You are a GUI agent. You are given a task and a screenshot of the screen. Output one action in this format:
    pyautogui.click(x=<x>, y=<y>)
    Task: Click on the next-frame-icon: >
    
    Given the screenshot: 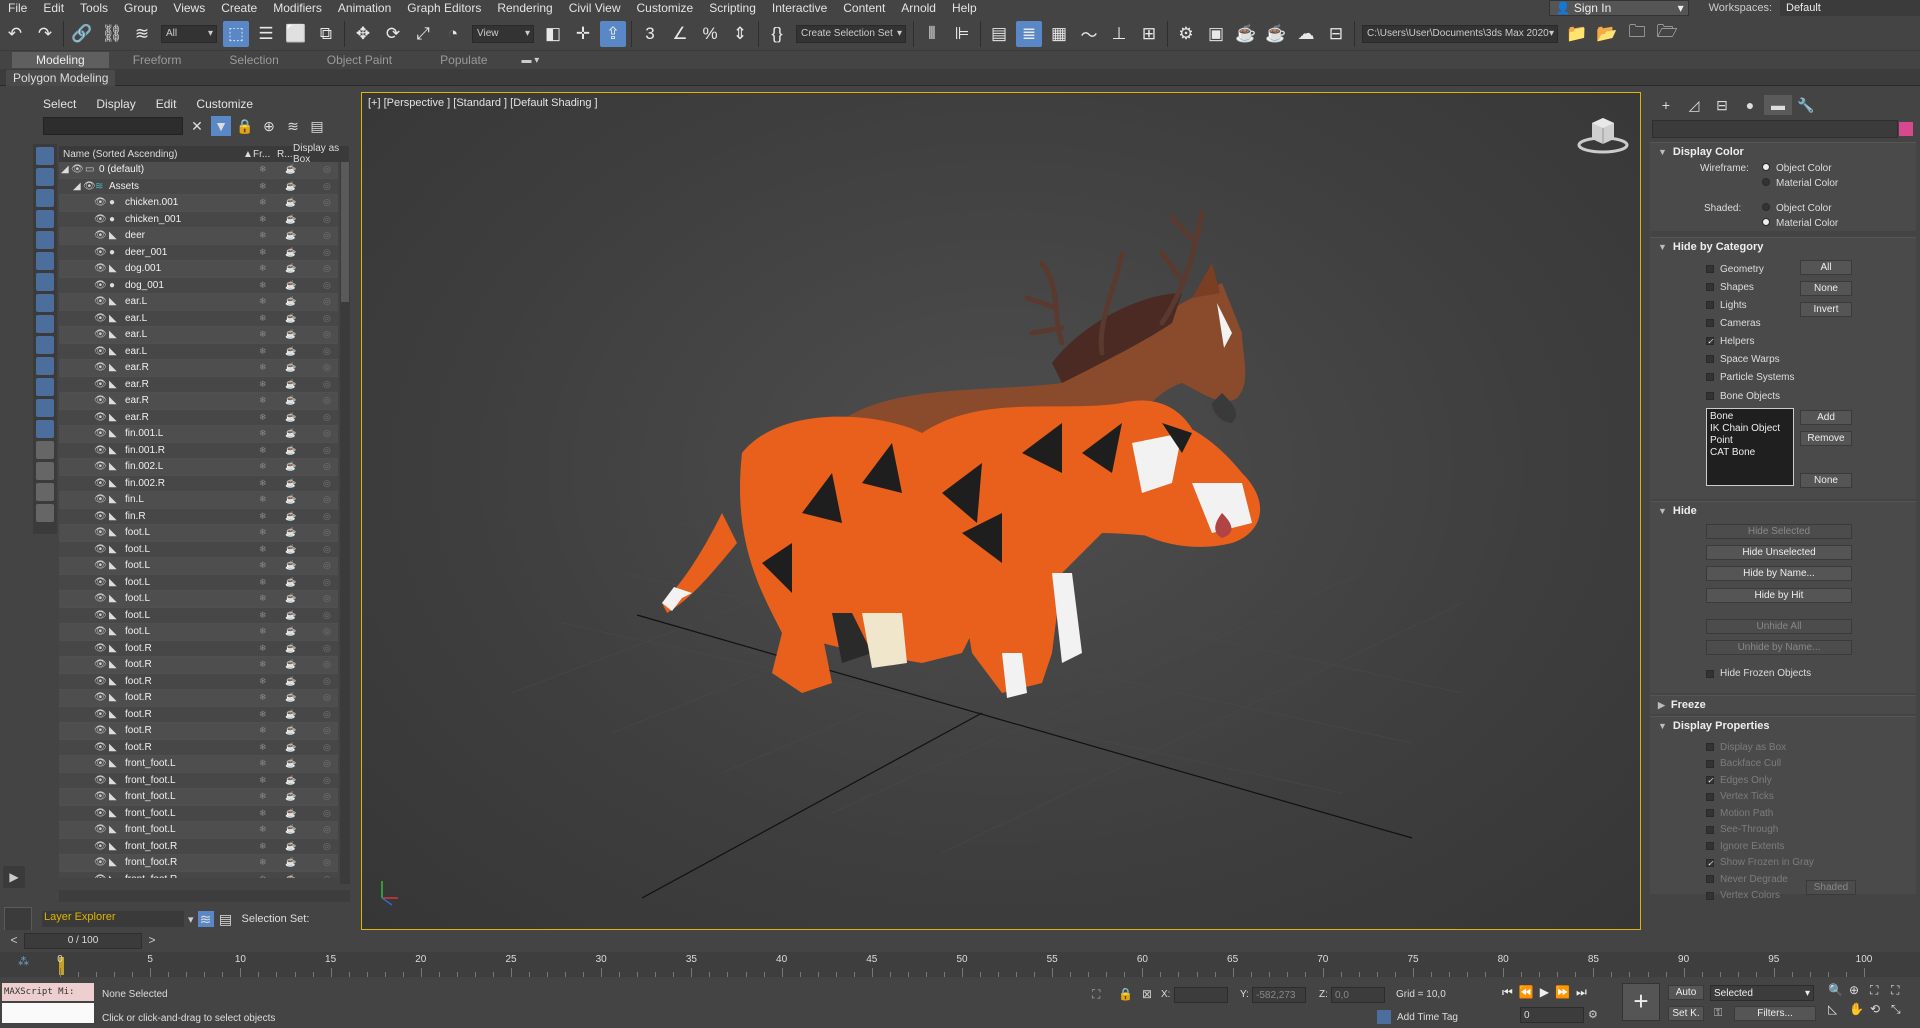 What is the action you would take?
    pyautogui.click(x=152, y=941)
    